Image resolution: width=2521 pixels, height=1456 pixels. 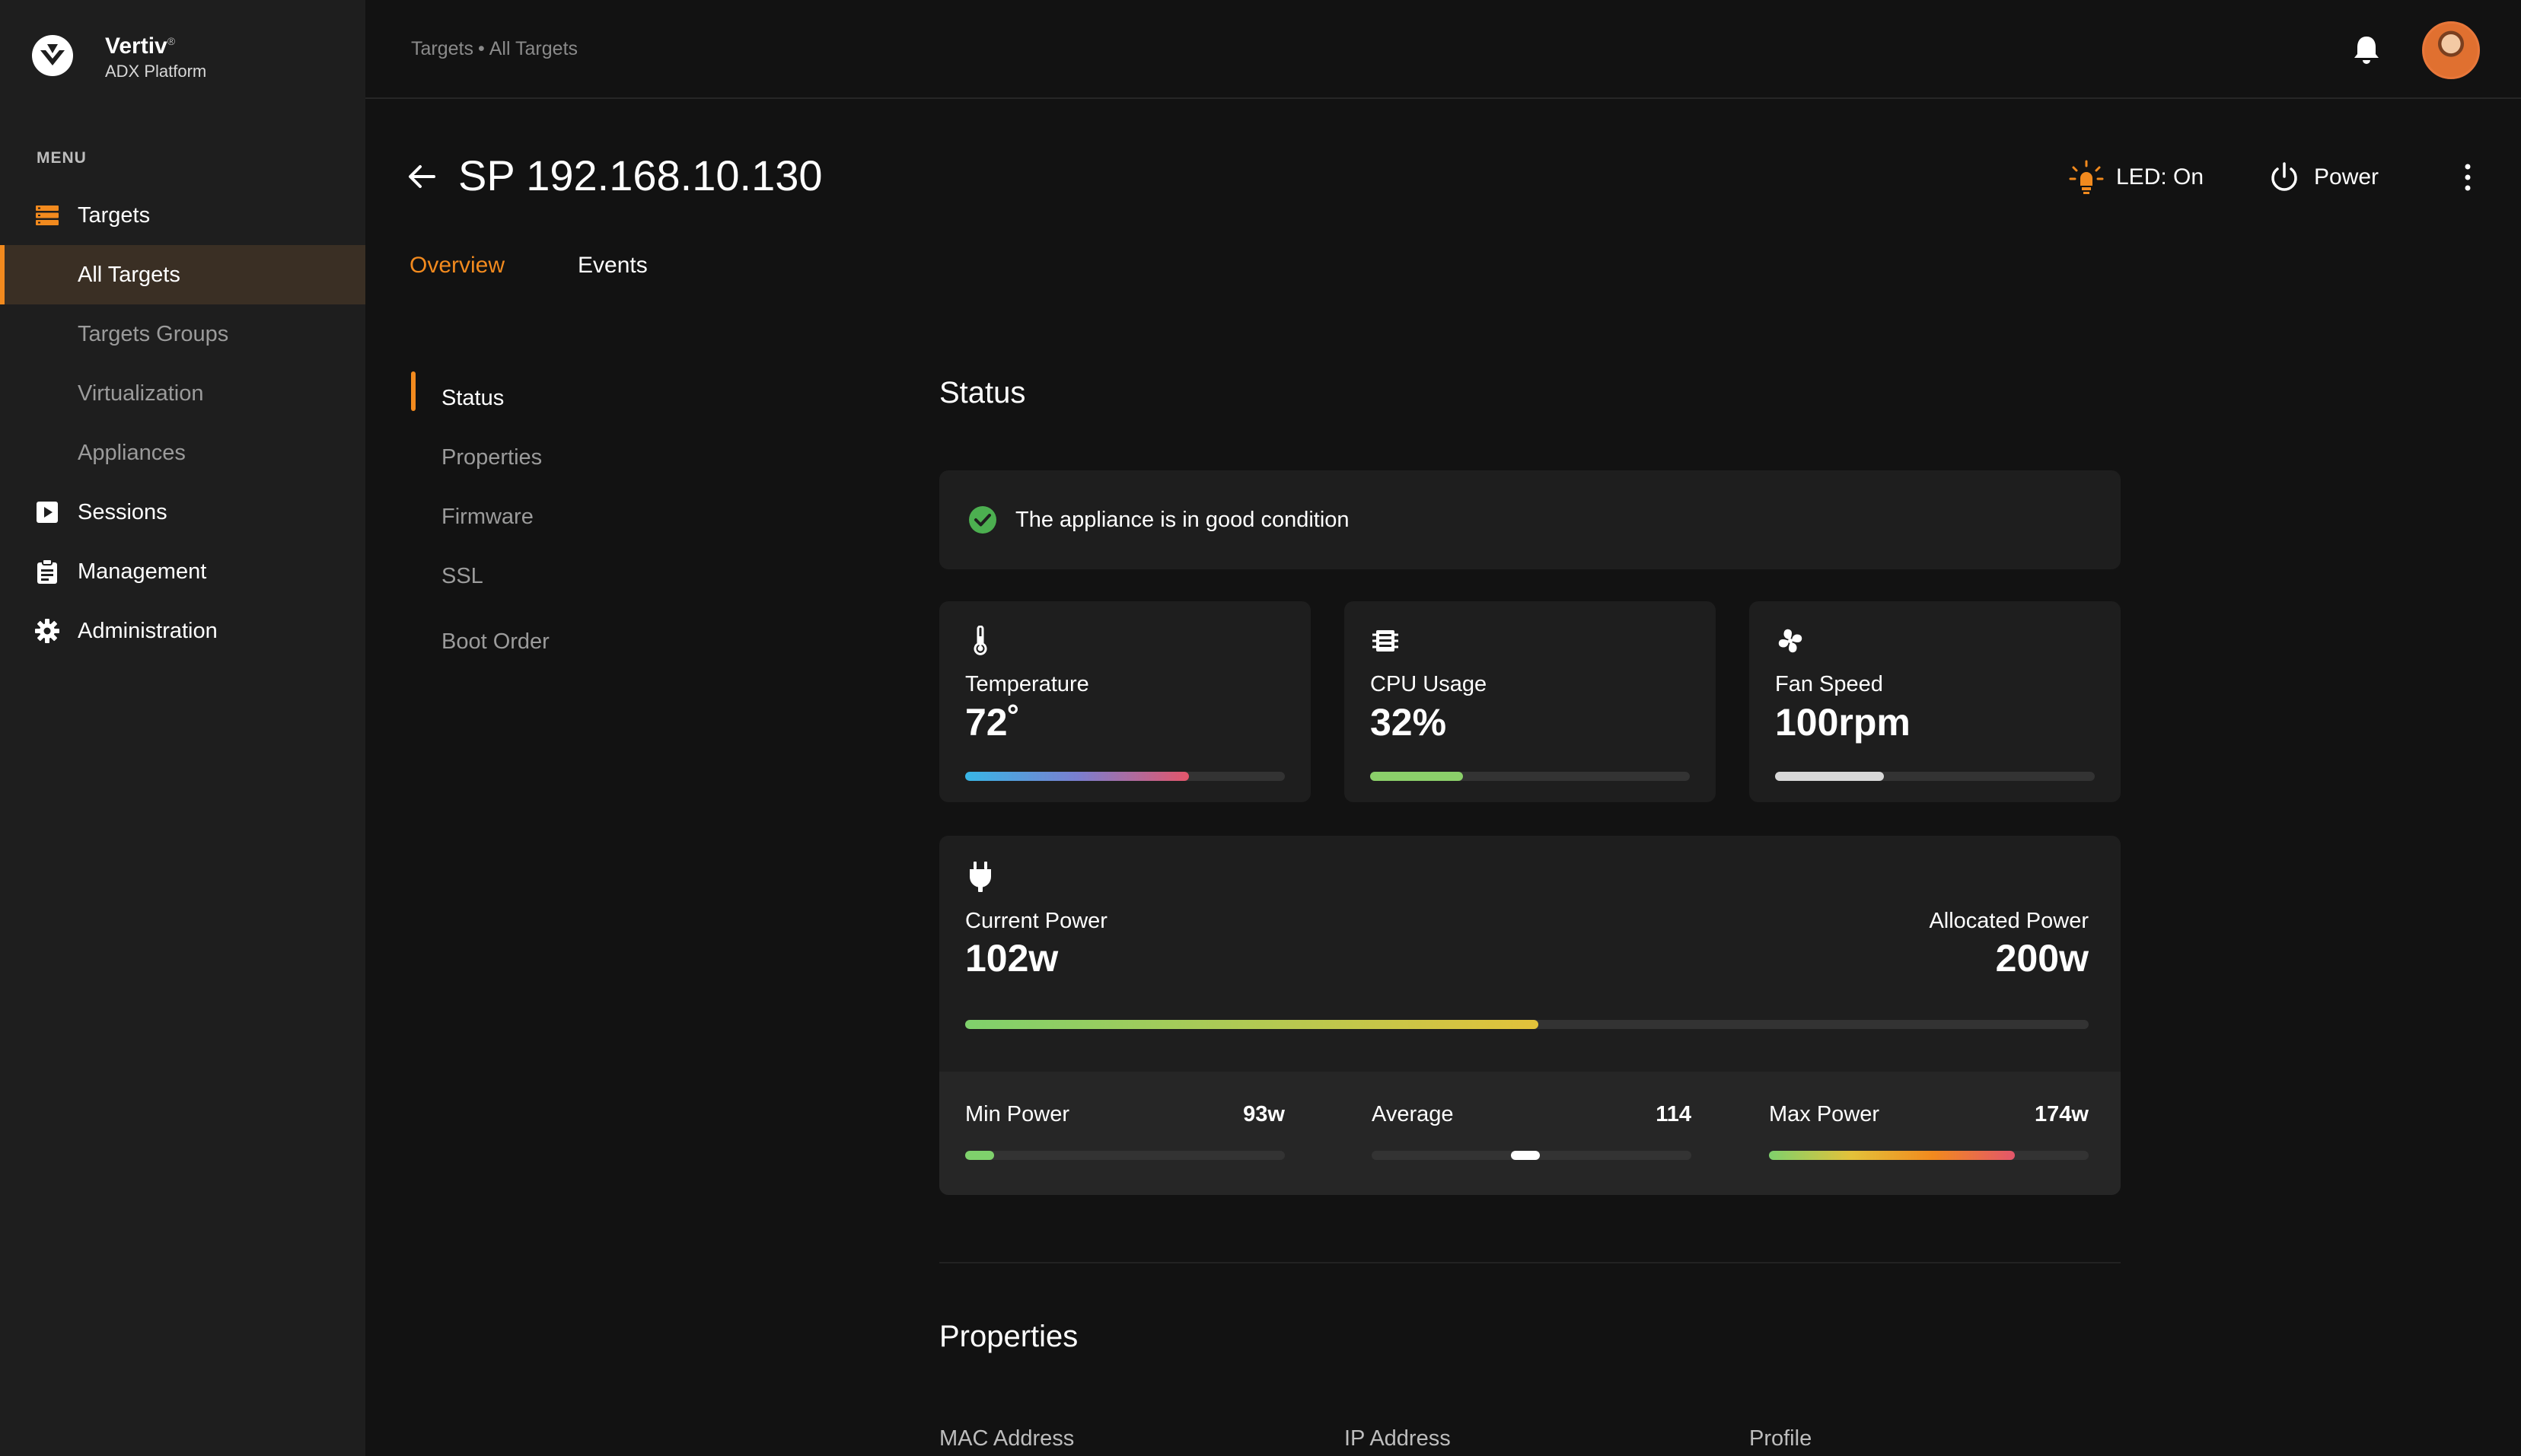 I want to click on metric-label: Temperature, so click(x=1027, y=684).